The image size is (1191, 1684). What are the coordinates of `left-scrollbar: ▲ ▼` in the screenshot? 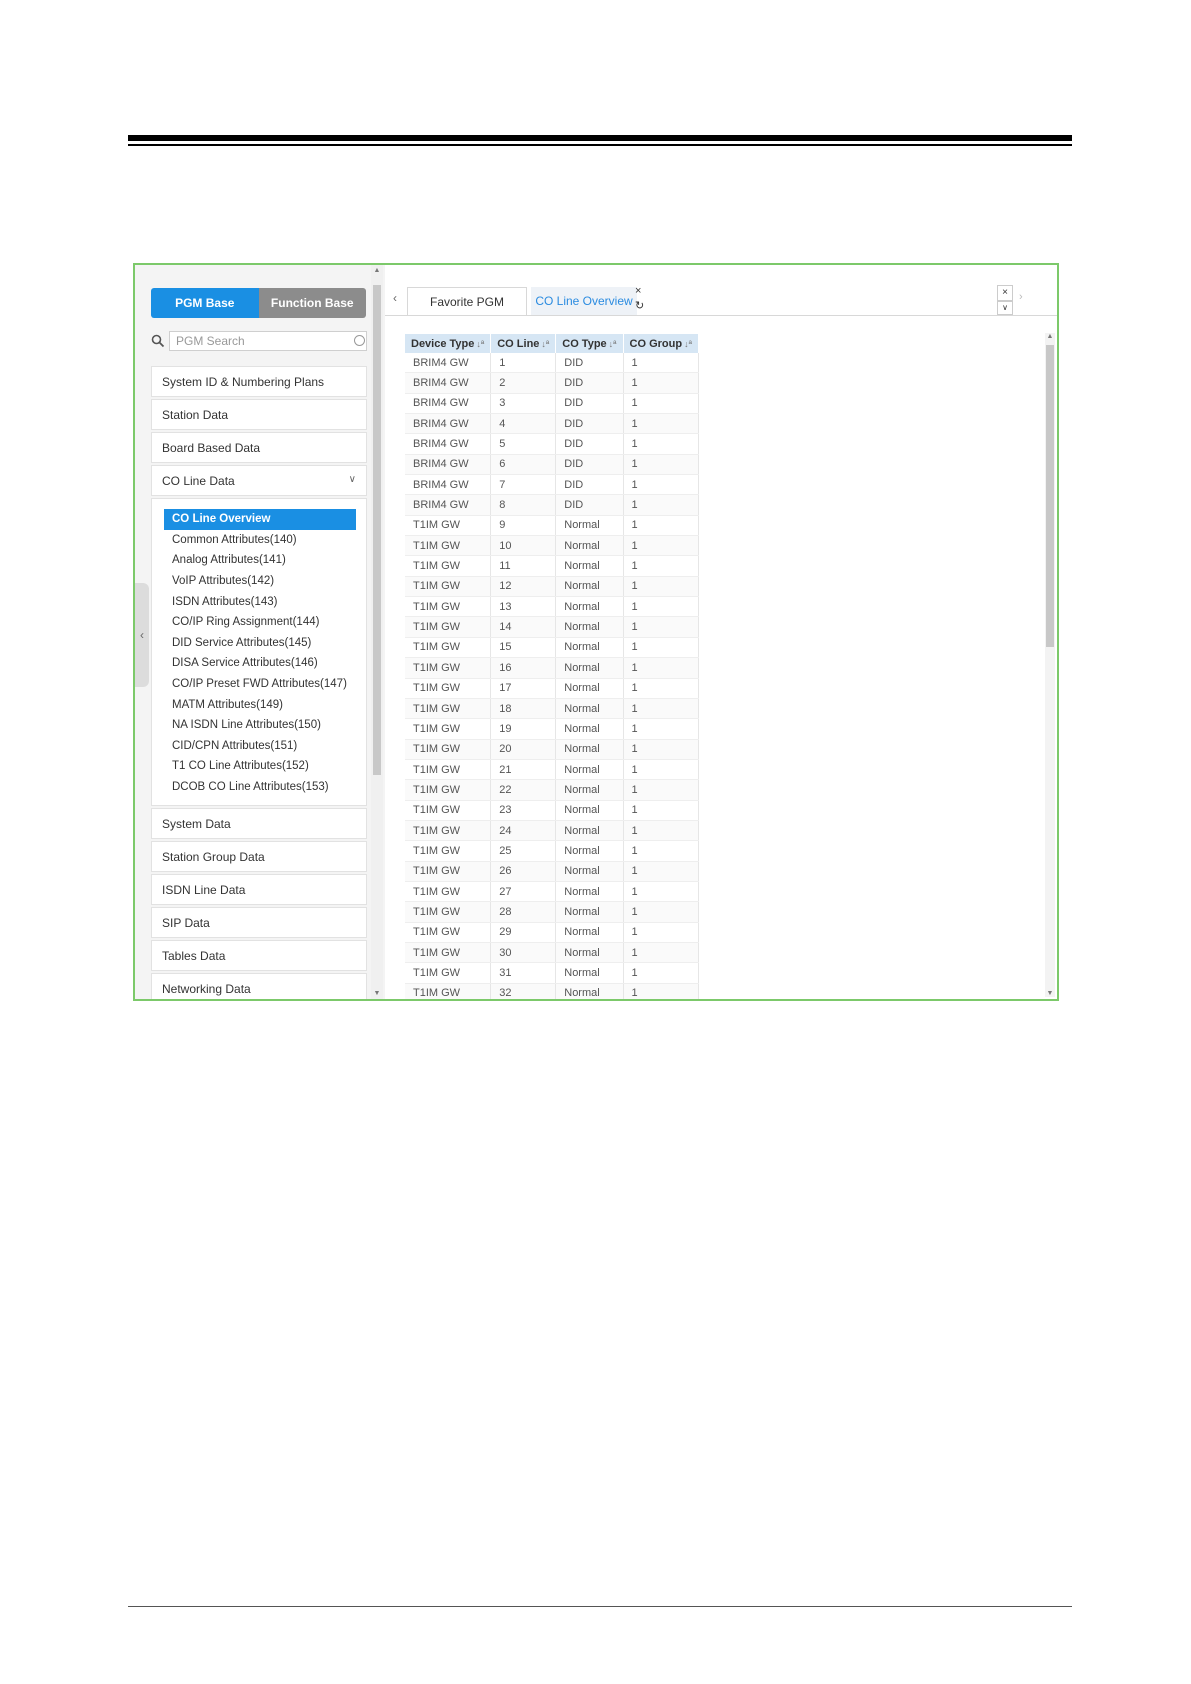 It's located at (377, 632).